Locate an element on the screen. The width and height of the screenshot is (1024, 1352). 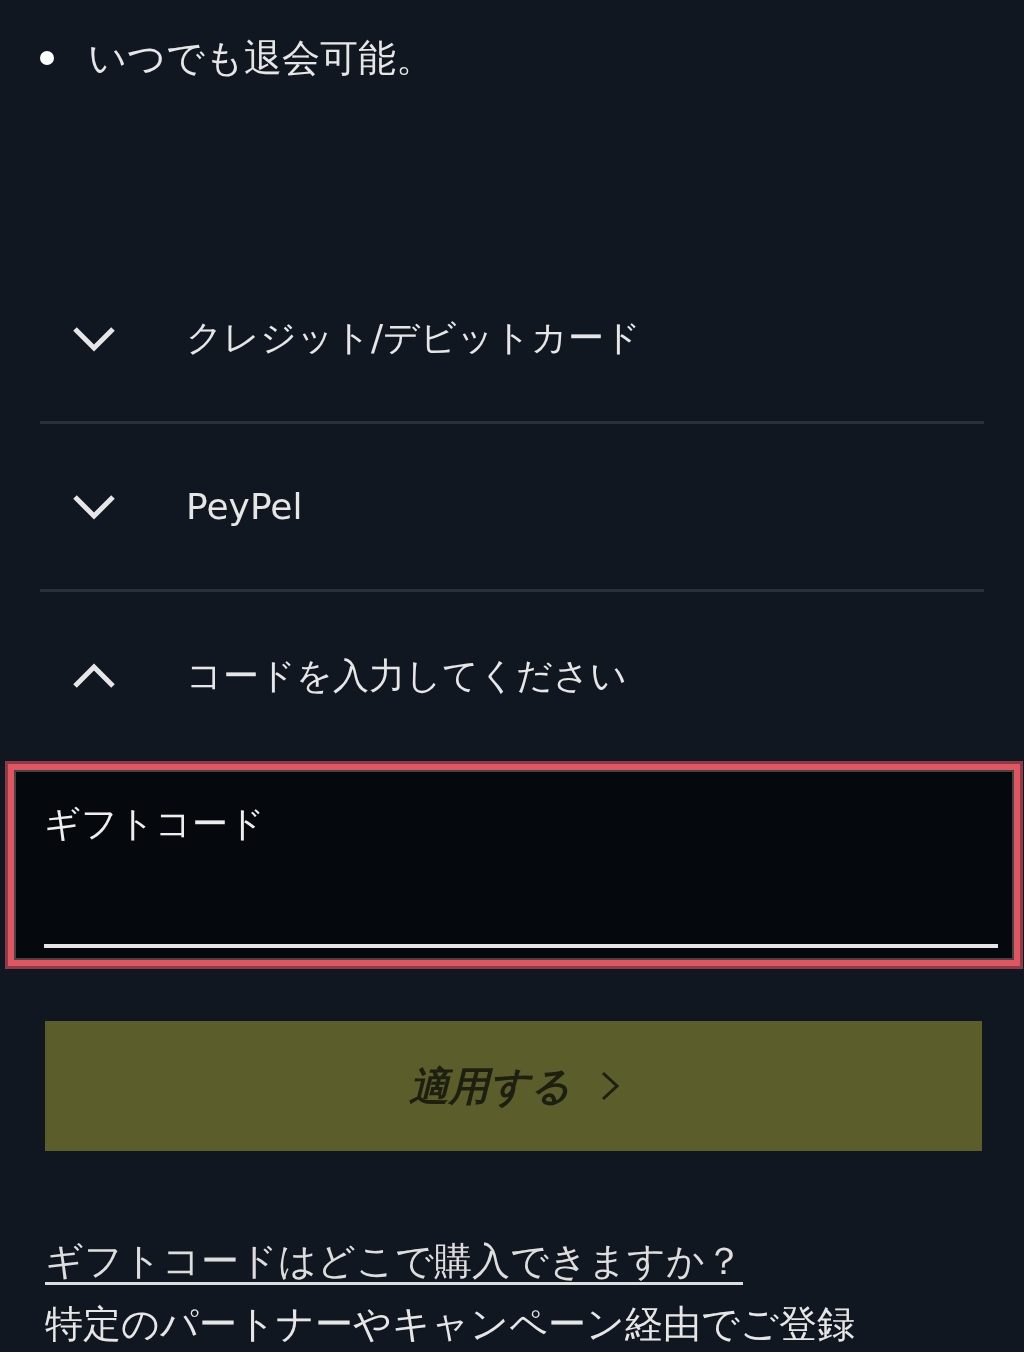
note-text: 特定のパートナーやキャンペーン経由でご登録 is located at coordinates (450, 1324).